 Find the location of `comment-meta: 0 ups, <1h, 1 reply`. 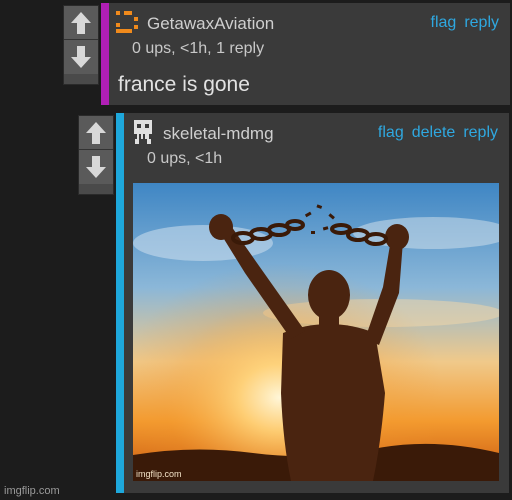

comment-meta: 0 ups, <1h, 1 reply is located at coordinates (198, 48).